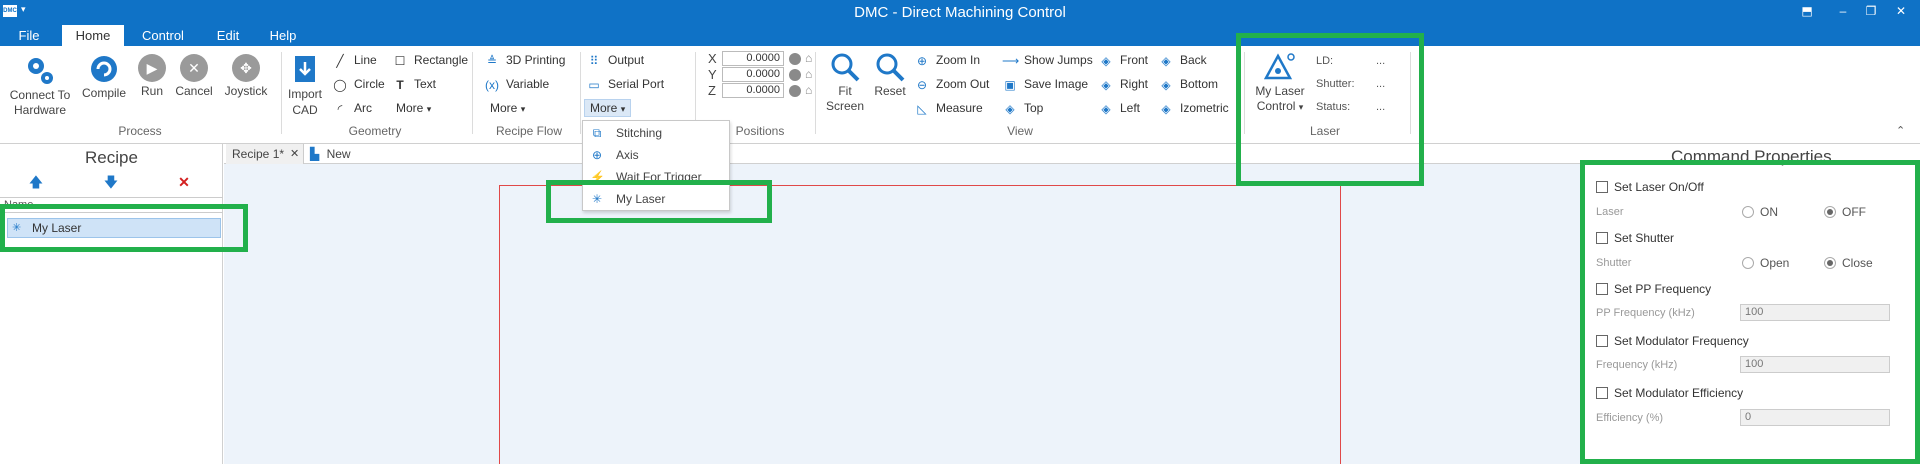 The height and width of the screenshot is (464, 1920). I want to click on move-up-icon: 🡅, so click(36, 182).